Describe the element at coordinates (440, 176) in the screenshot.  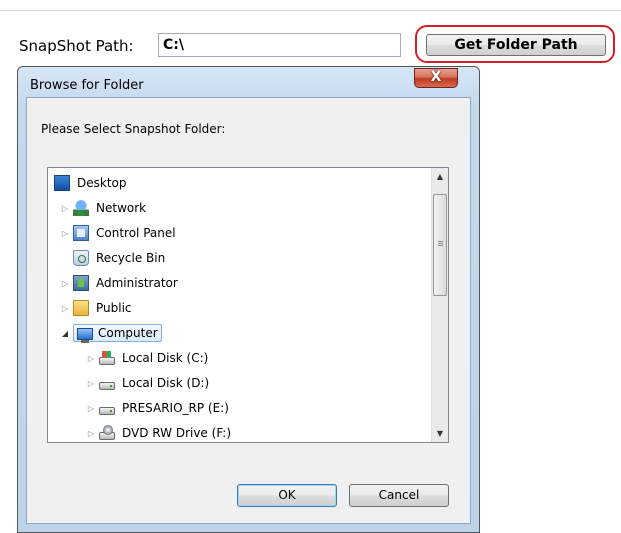
I see `scroll-up-arrow-icon: ▲` at that location.